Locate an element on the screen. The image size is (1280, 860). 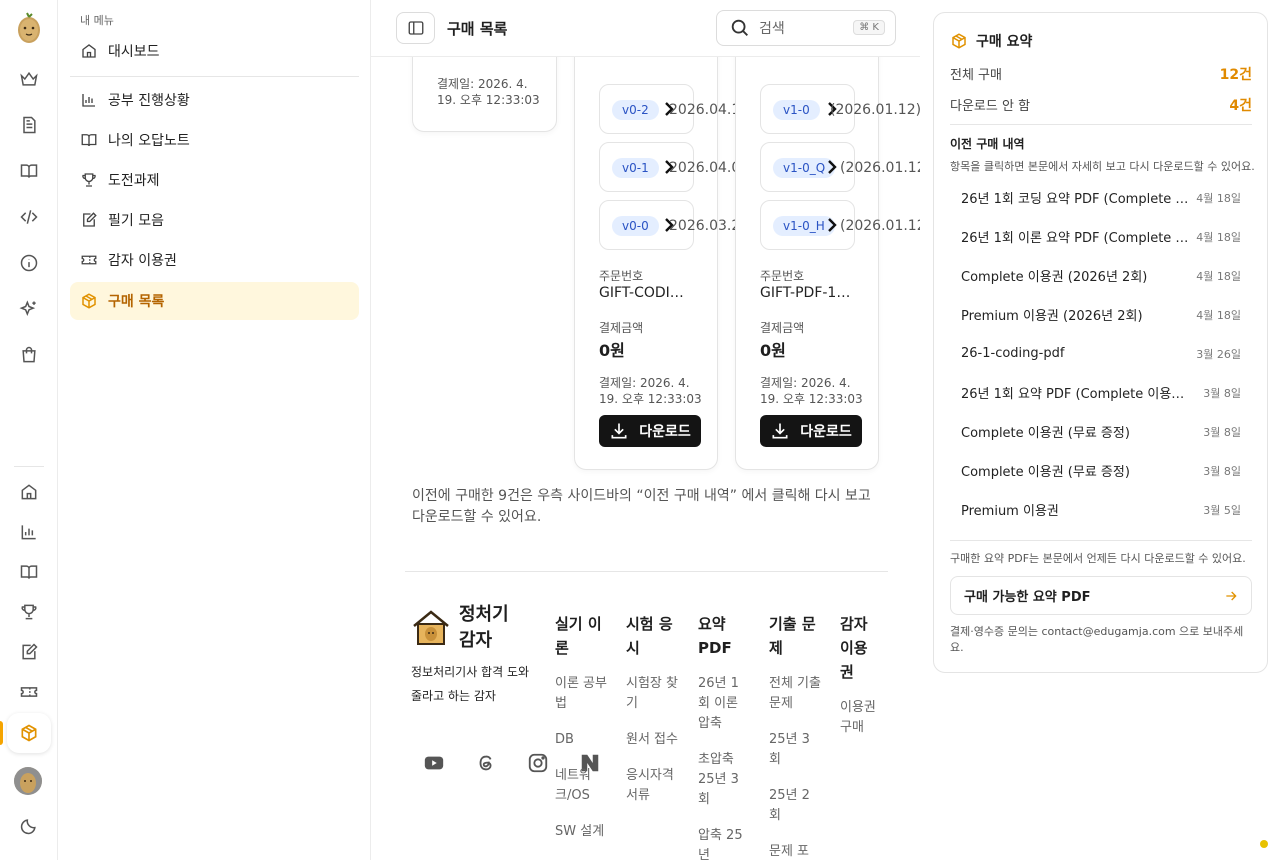
info-icon is located at coordinates (29, 263).